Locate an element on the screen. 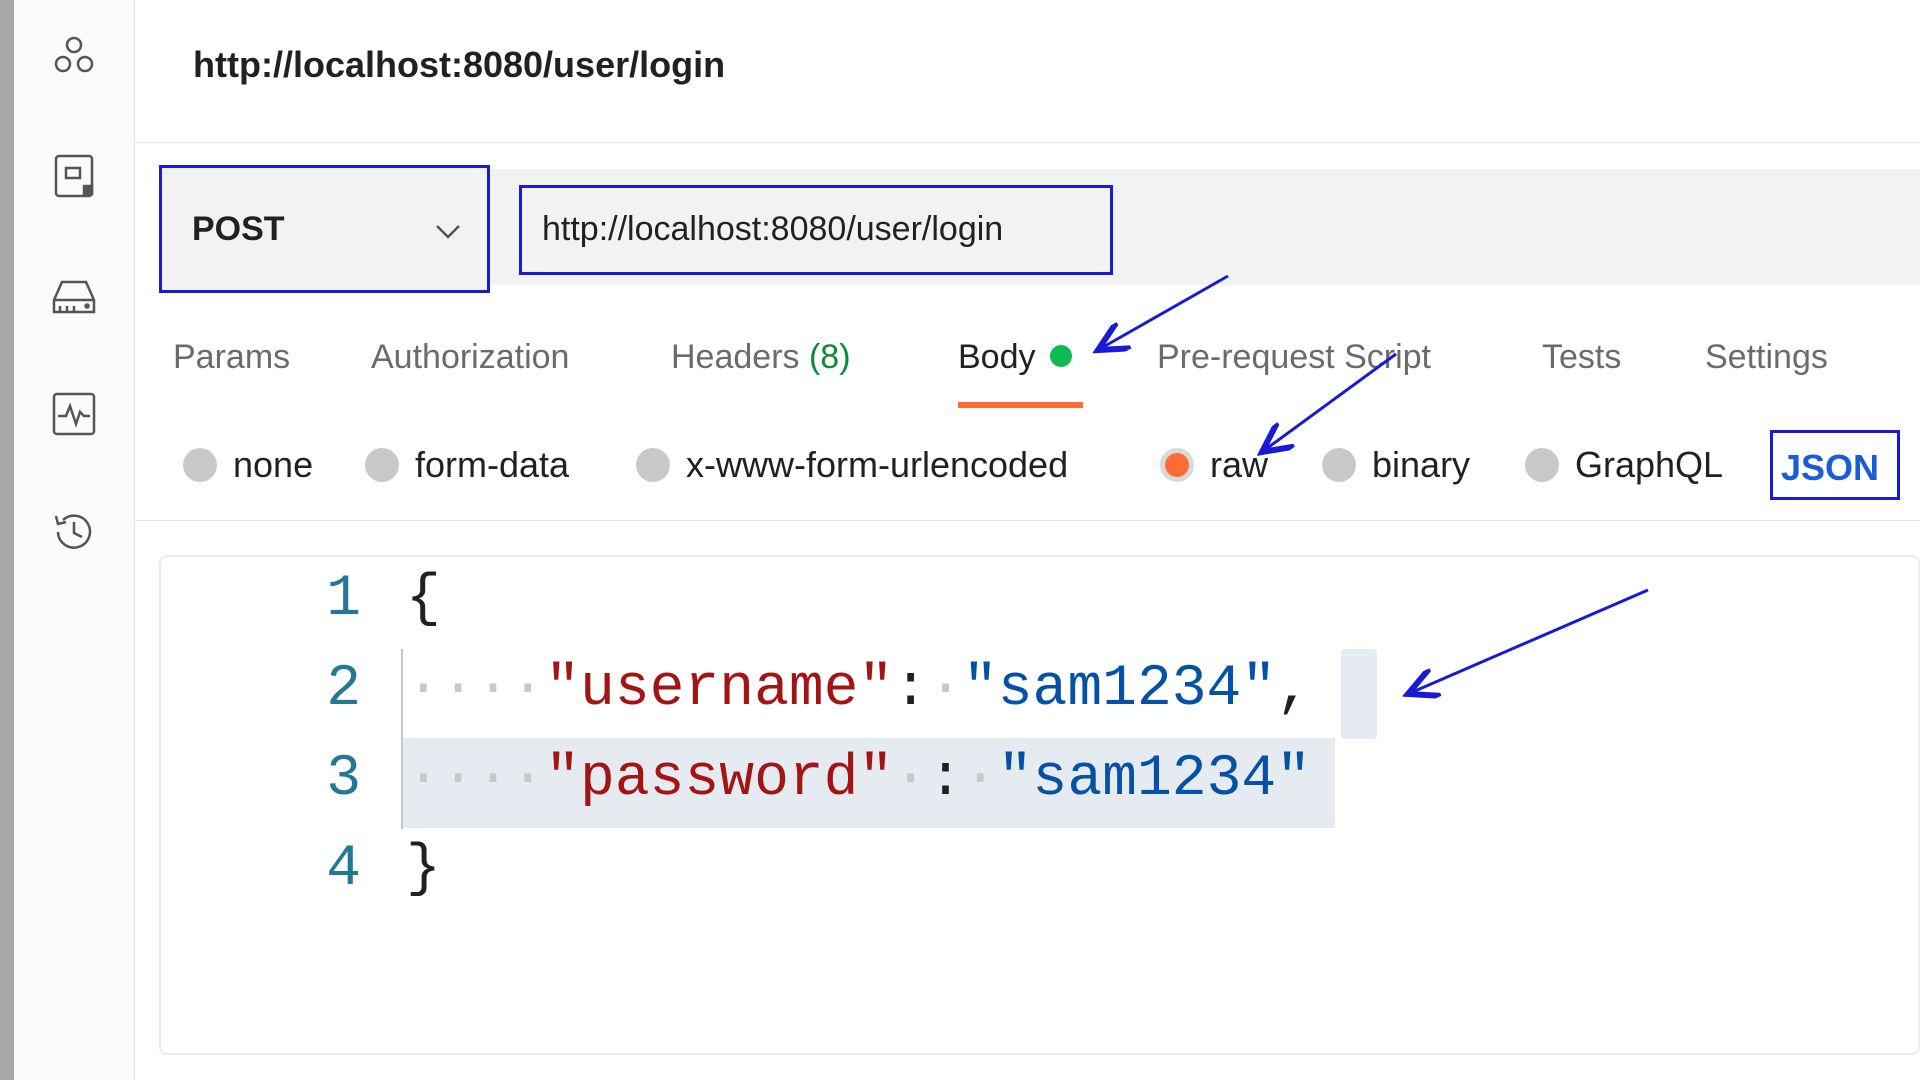 The width and height of the screenshot is (1920, 1080). line-number: 1 is located at coordinates (343, 599).